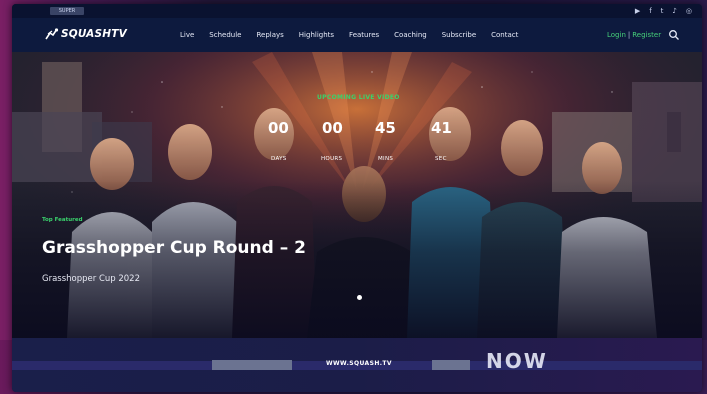 The height and width of the screenshot is (394, 707). I want to click on promo-url: WWW.SQUASH.TV, so click(359, 363).